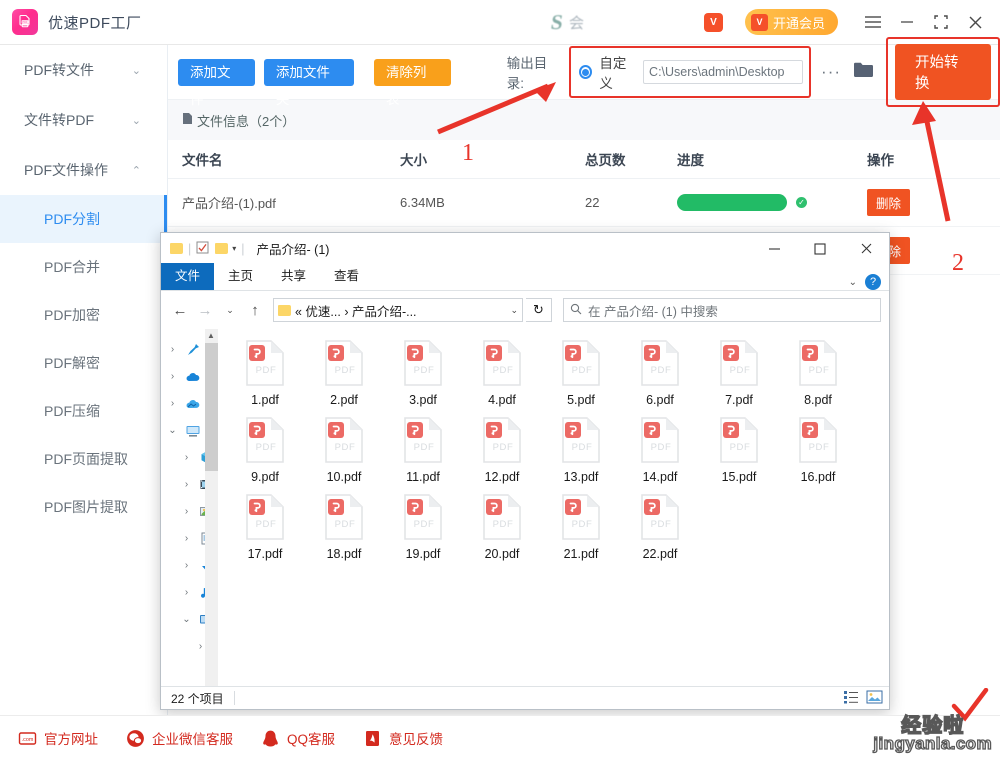  I want to click on large-icons-view-icon, so click(874, 698).